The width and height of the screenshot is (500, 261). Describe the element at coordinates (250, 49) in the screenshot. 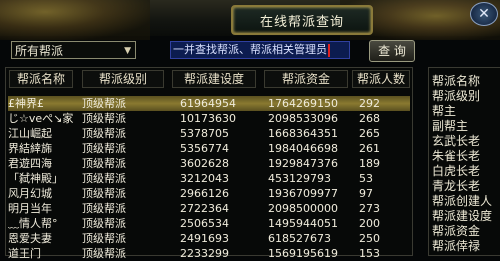

I see `search-input-value: 一并查找帮派、帮派相关管理员` at that location.